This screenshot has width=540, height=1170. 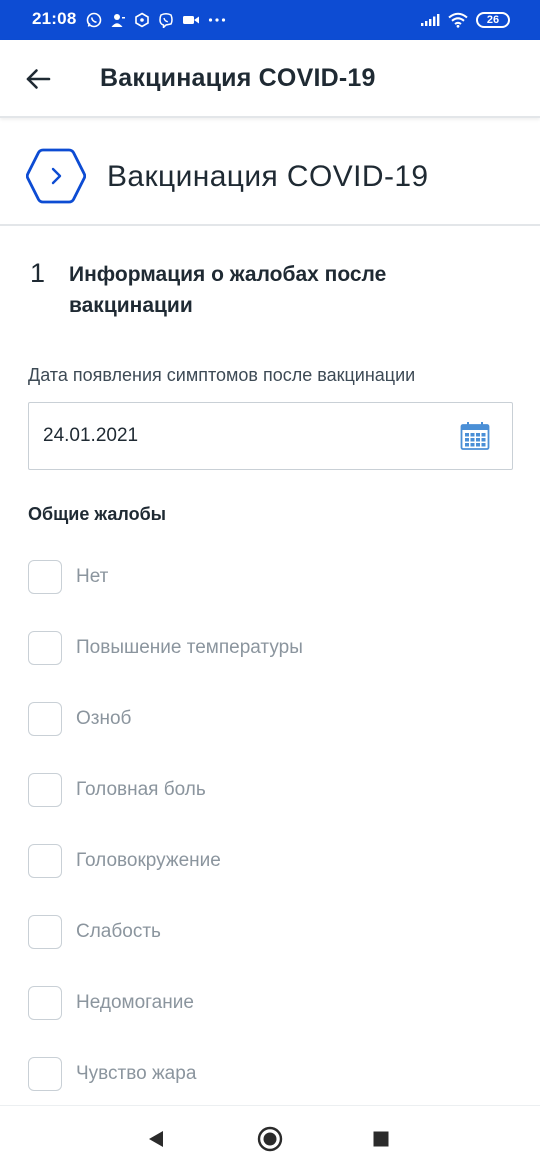 I want to click on more-dots-icon, so click(x=217, y=20).